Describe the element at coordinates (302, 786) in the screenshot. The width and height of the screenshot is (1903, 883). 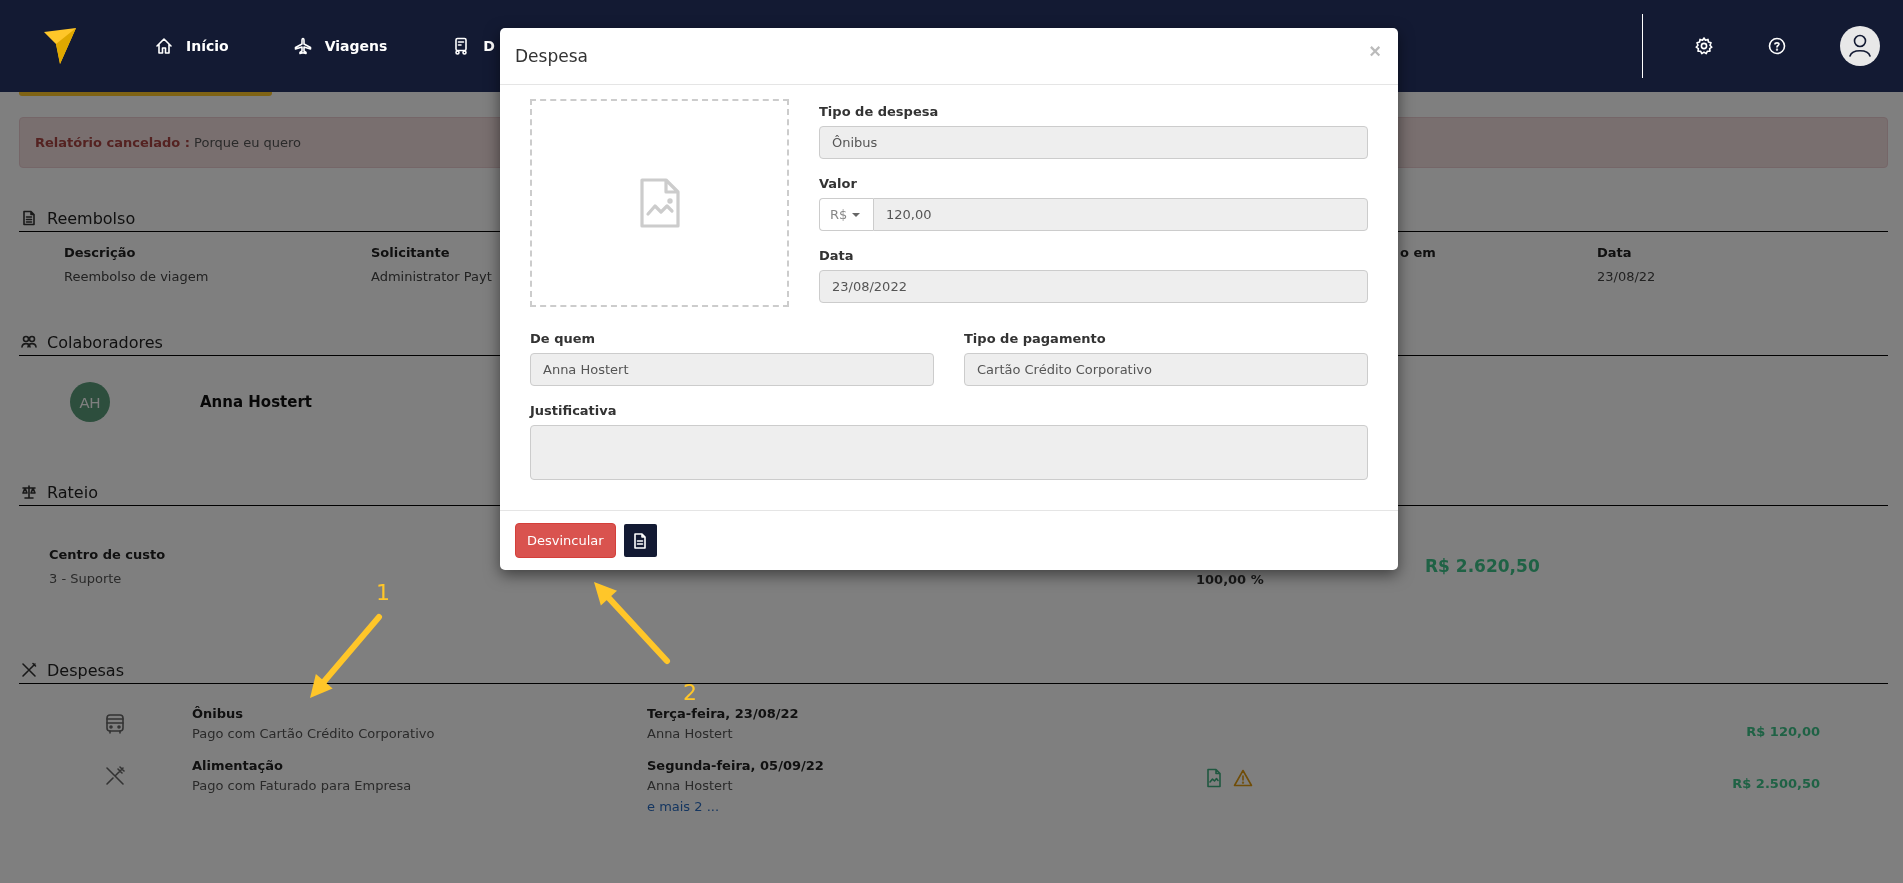
I see `payment-method: Pago com Faturado para Empresa` at that location.